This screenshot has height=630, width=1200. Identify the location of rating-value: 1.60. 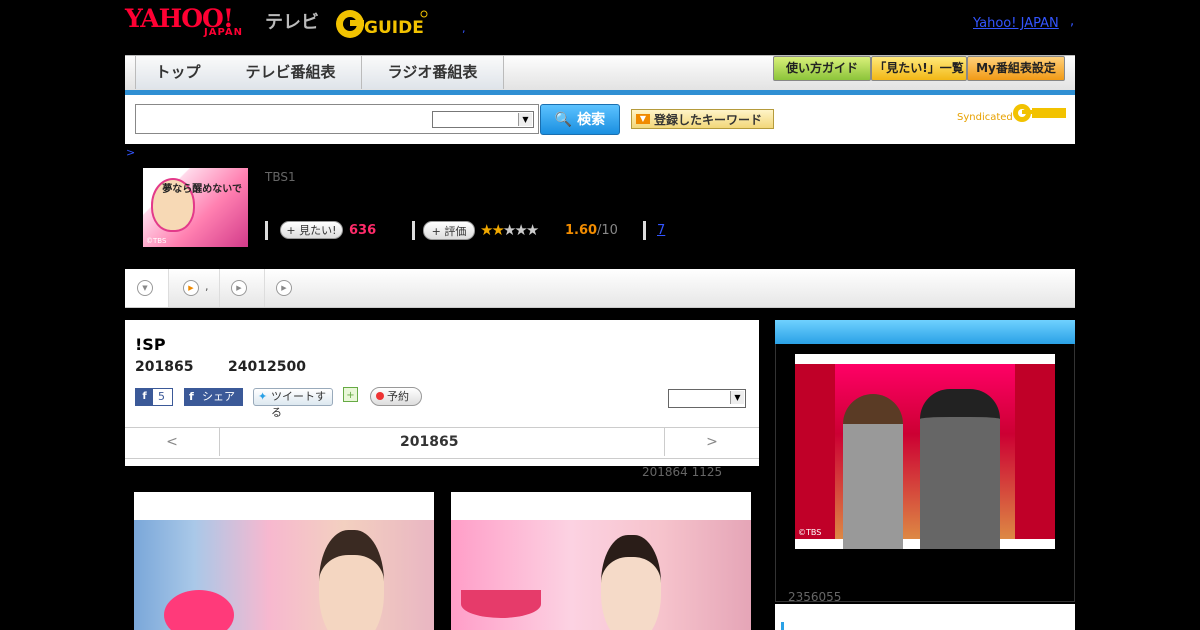
(581, 230).